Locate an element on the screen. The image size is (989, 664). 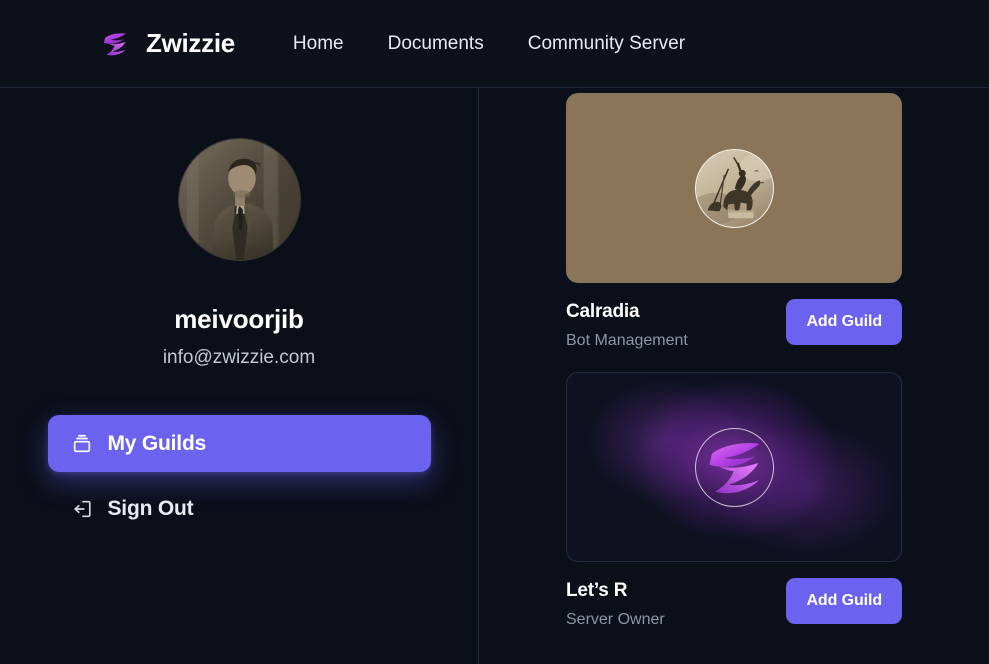
logout-icon is located at coordinates (82, 509).